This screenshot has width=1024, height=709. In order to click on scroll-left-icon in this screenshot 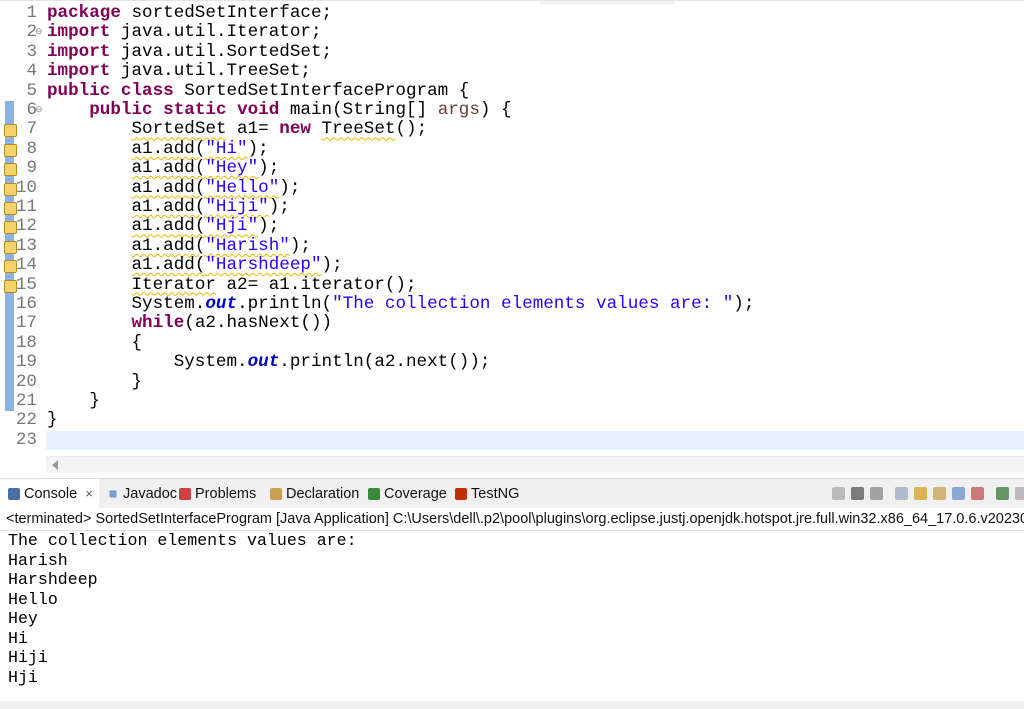, I will do `click(55, 465)`.